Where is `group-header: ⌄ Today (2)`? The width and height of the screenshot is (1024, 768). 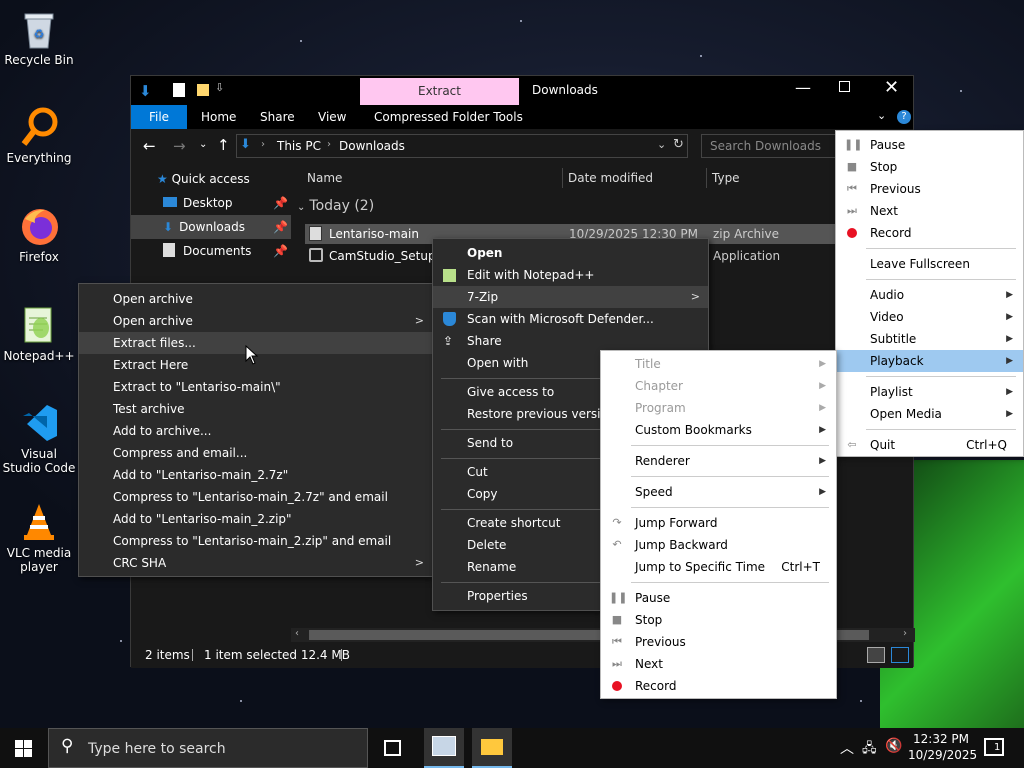 group-header: ⌄ Today (2) is located at coordinates (335, 206).